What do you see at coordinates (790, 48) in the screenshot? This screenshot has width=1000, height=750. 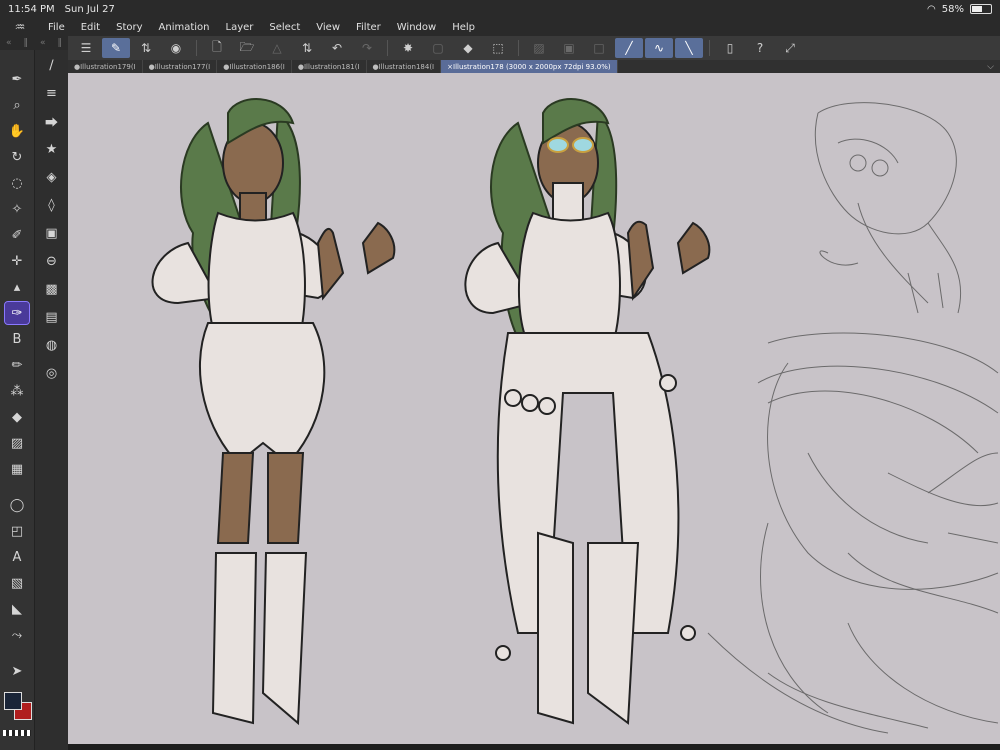 I see `fullscreen-icon: ⤢` at bounding box center [790, 48].